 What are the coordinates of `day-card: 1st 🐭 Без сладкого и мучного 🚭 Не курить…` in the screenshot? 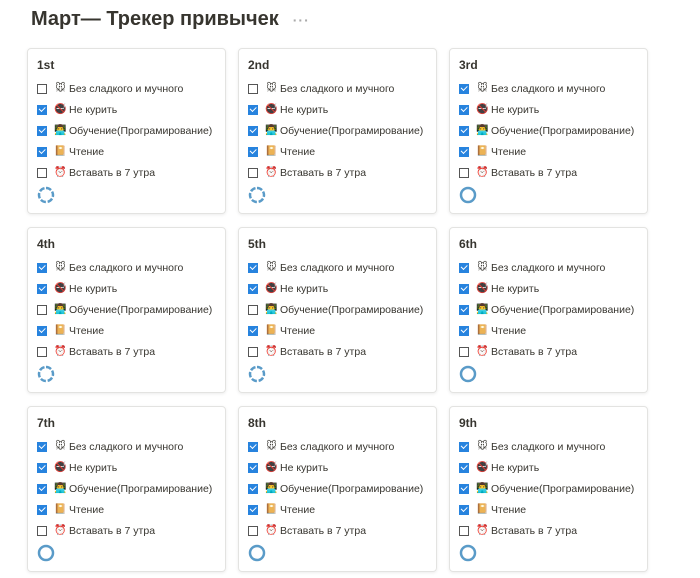 It's located at (126, 131).